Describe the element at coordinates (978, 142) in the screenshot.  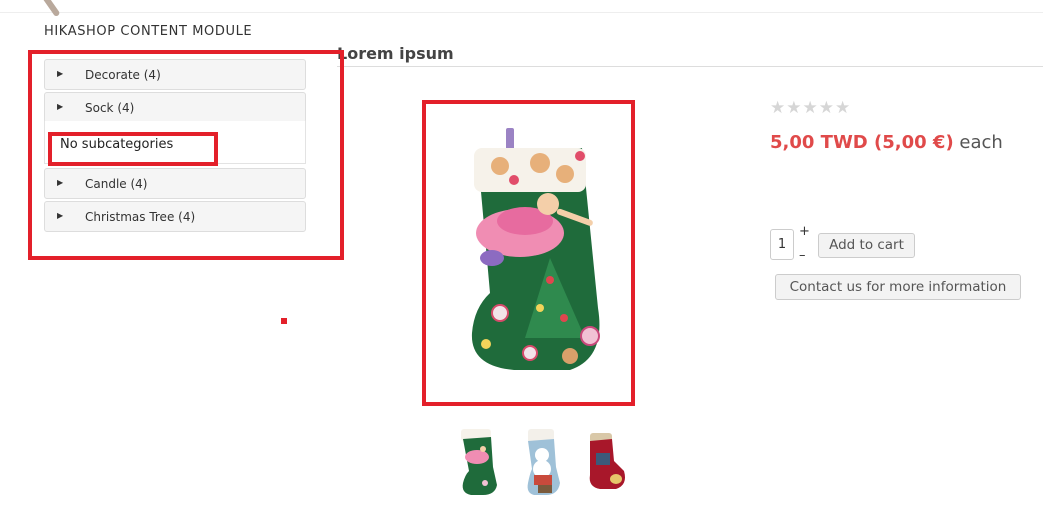
I see `price-unit: each` at that location.